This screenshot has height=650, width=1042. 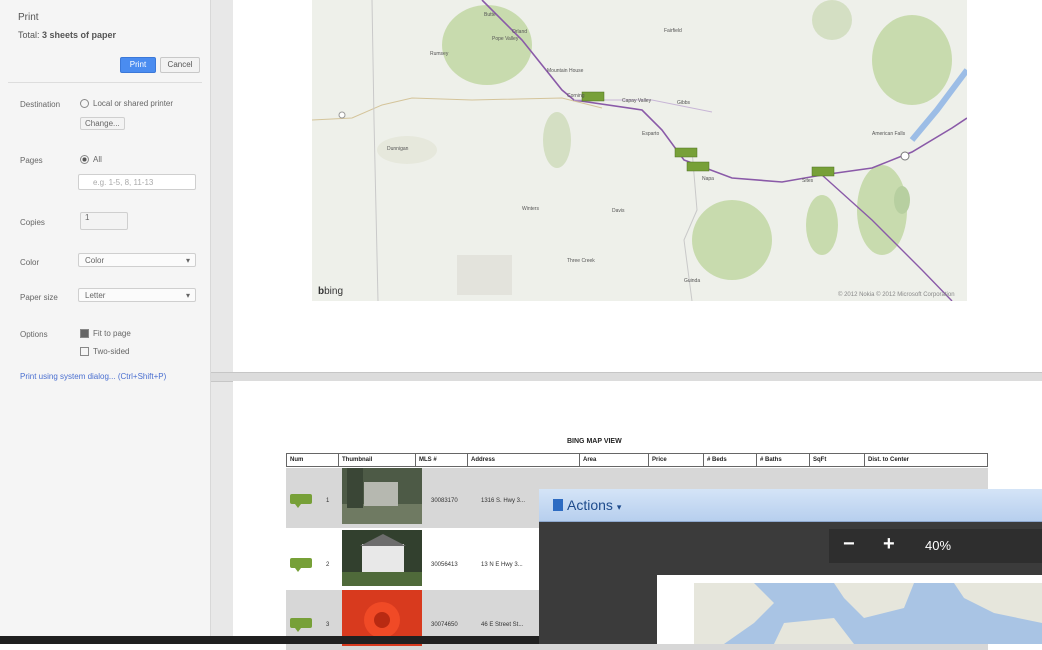 What do you see at coordinates (84, 104) in the screenshot?
I see `printer-icon` at bounding box center [84, 104].